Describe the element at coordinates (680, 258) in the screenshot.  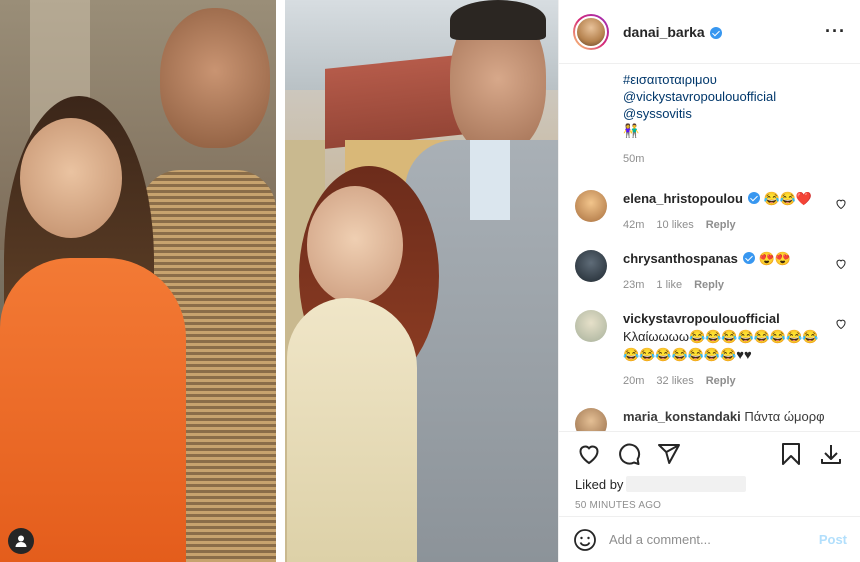
I see `comment-username: chrysanthospanas` at that location.